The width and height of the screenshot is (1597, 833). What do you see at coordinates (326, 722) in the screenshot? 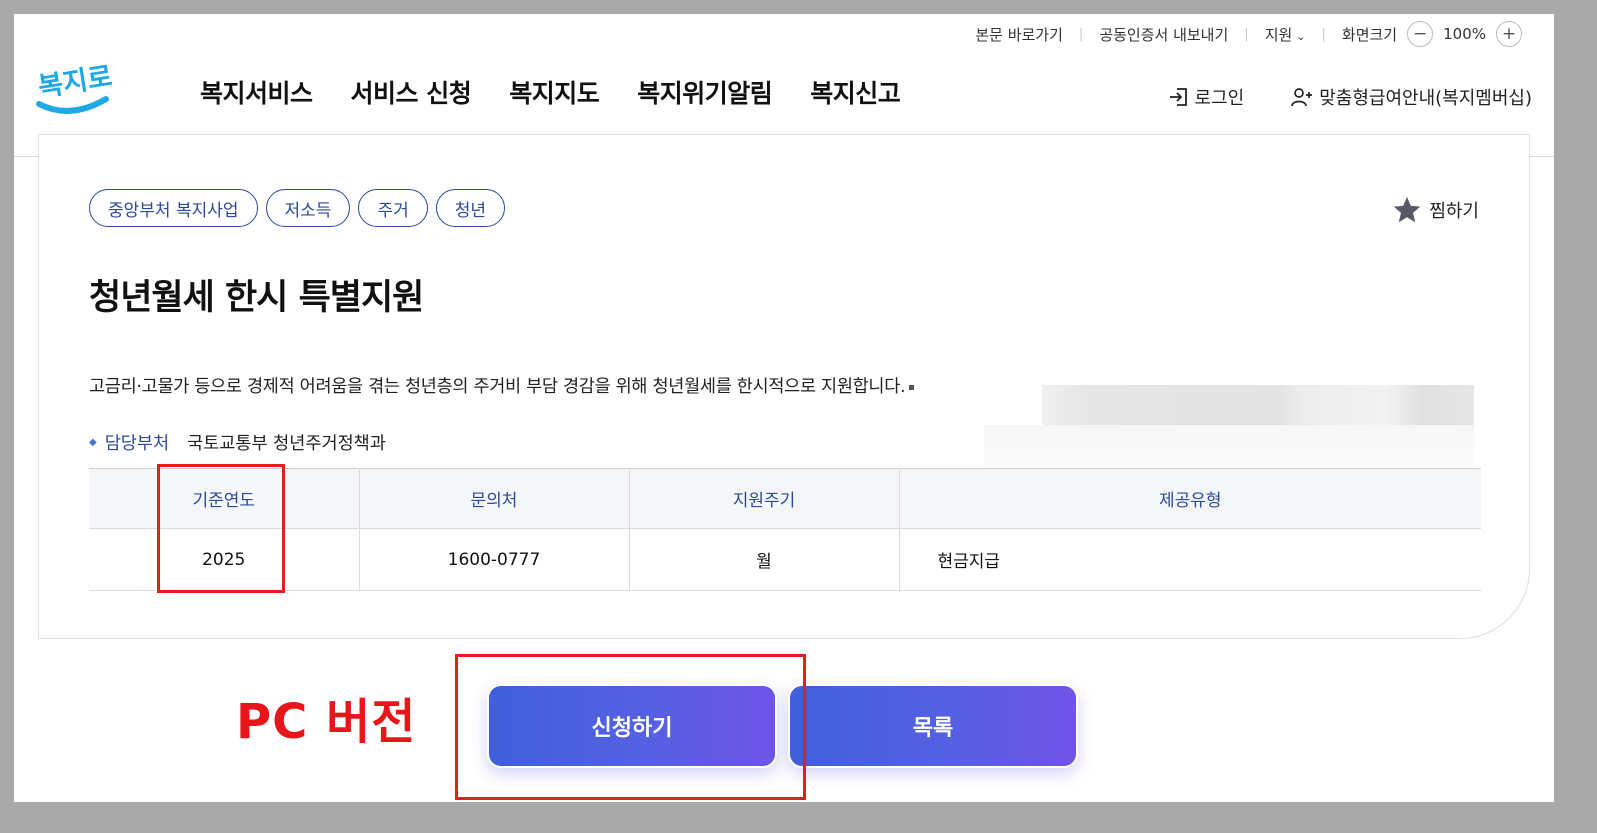
I see `annotation-label: PC 버전` at bounding box center [326, 722].